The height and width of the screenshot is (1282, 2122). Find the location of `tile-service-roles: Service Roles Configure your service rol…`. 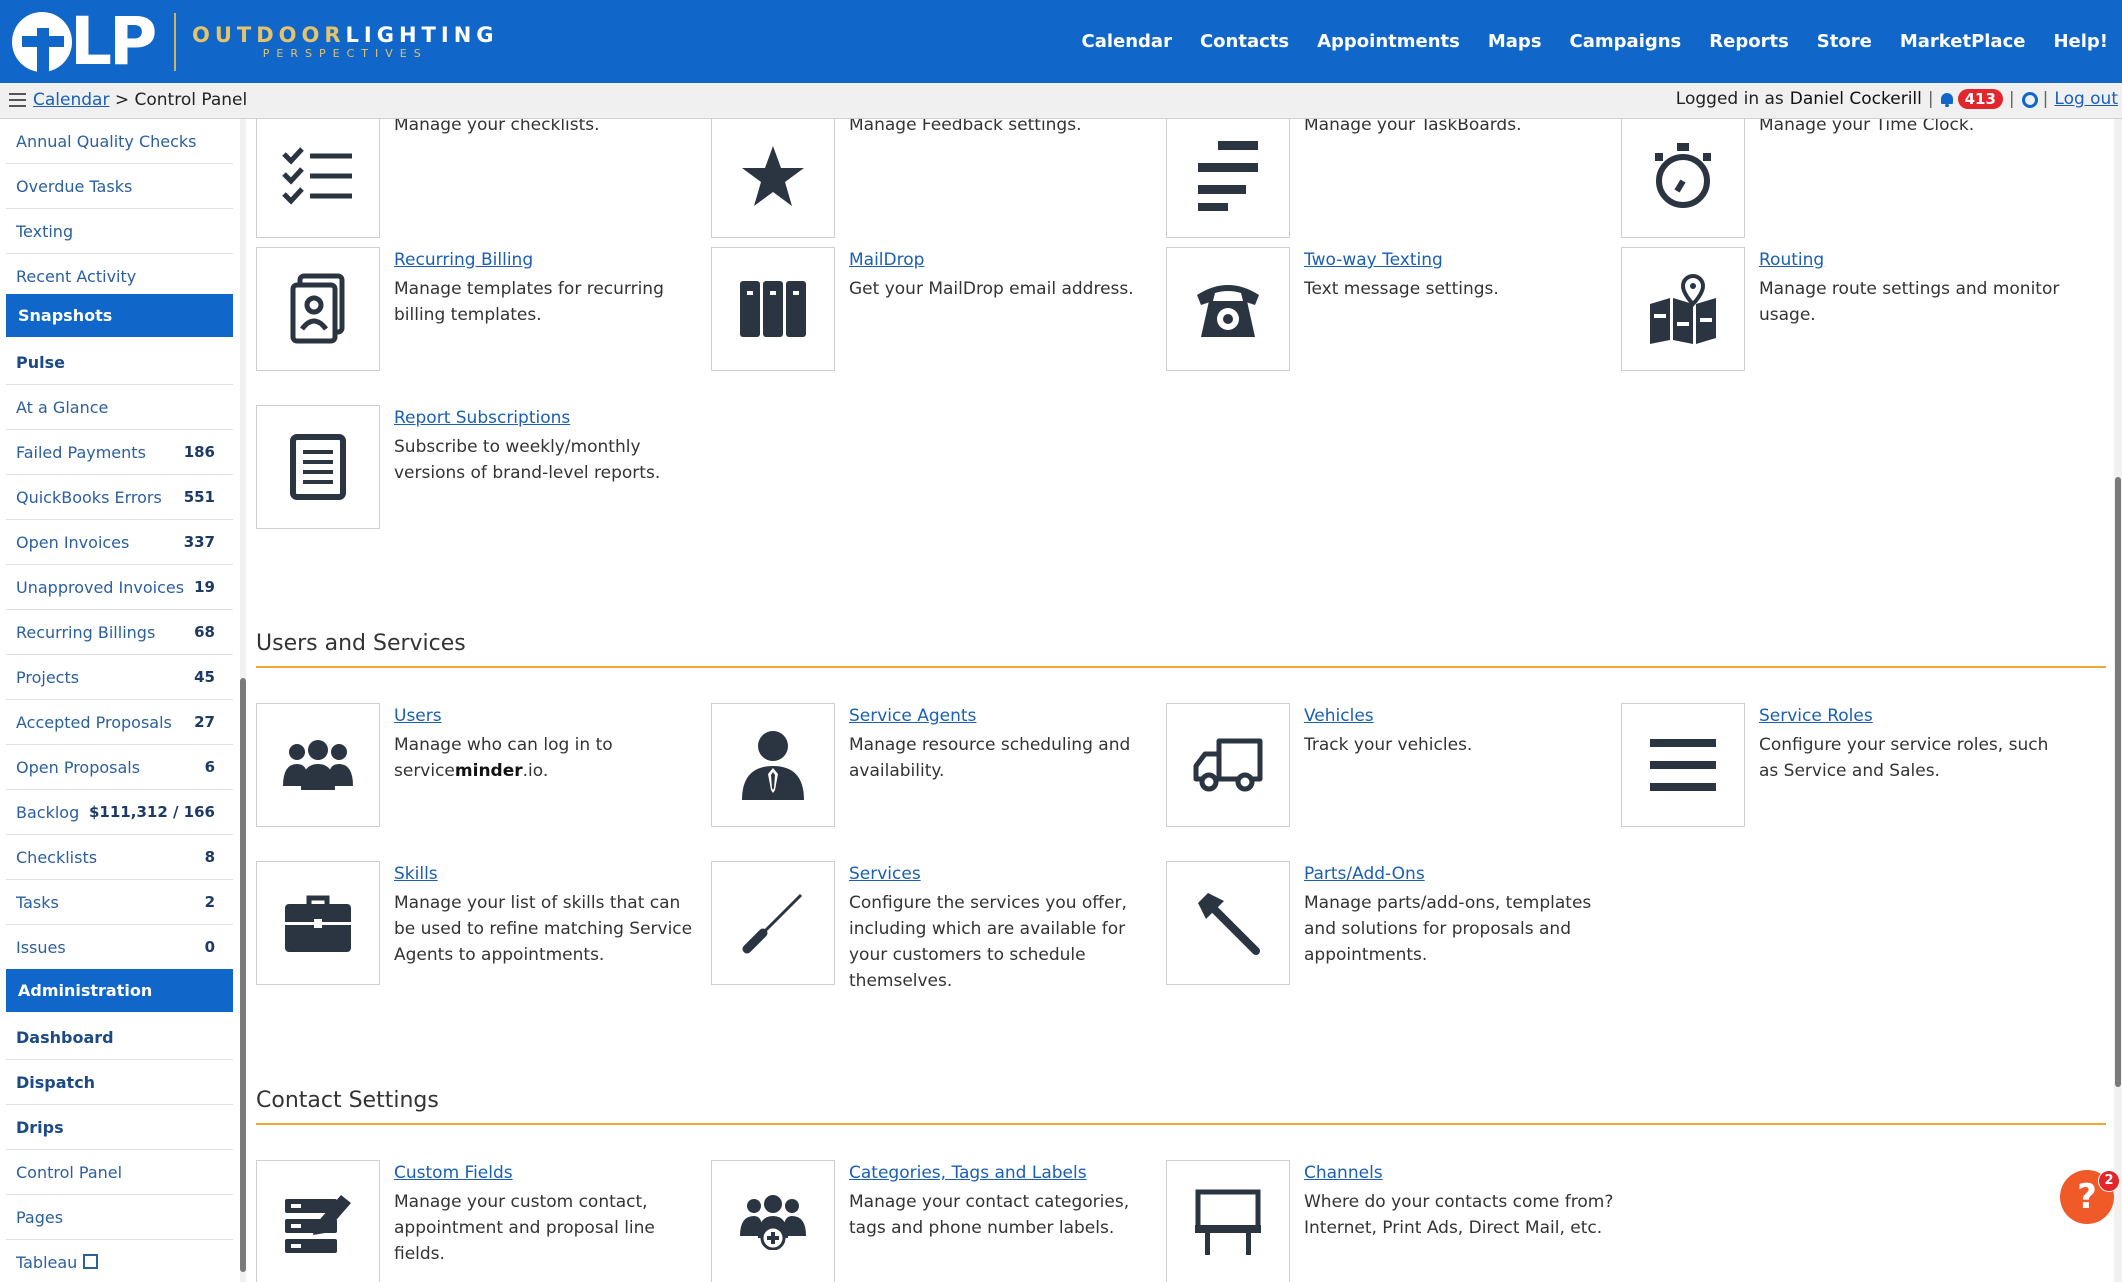

tile-service-roles: Service Roles Configure your service rol… is located at coordinates (1841, 768).